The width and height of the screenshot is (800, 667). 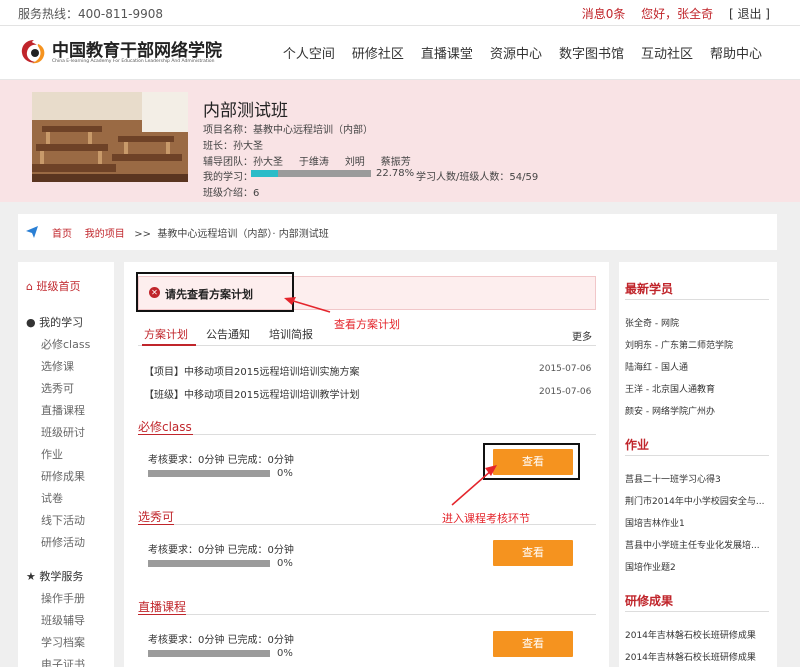 What do you see at coordinates (288, 130) in the screenshot?
I see `project-name: 项目名称：基教中心远程培训（内部）` at bounding box center [288, 130].